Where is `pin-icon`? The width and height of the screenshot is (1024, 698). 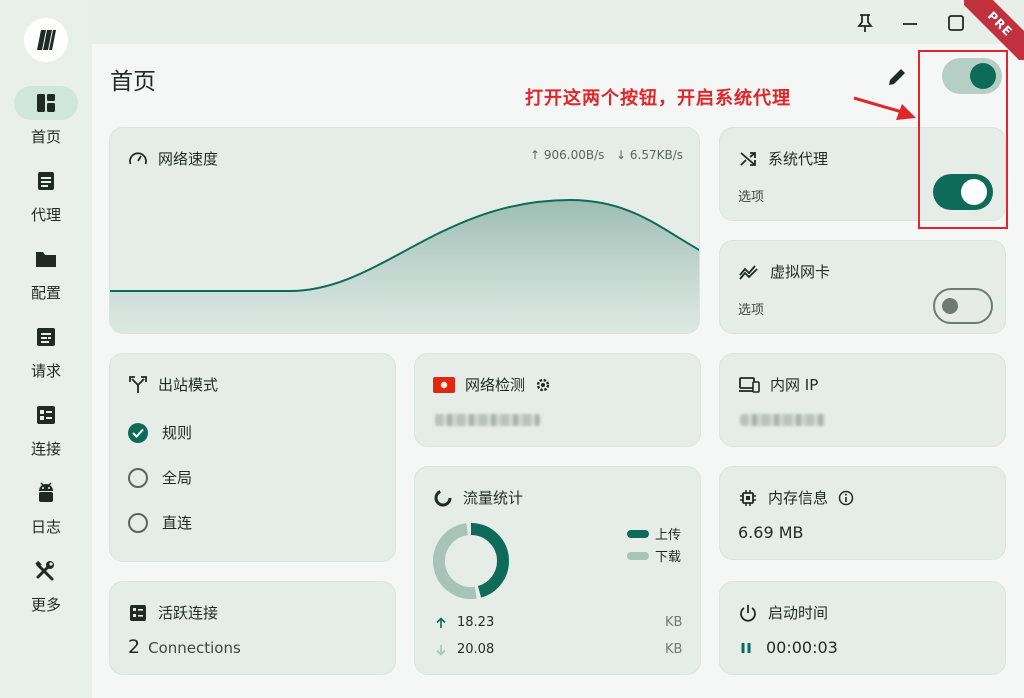
pin-icon is located at coordinates (865, 23).